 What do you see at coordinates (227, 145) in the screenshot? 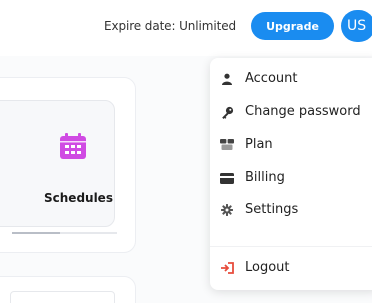
I see `plan-icon` at bounding box center [227, 145].